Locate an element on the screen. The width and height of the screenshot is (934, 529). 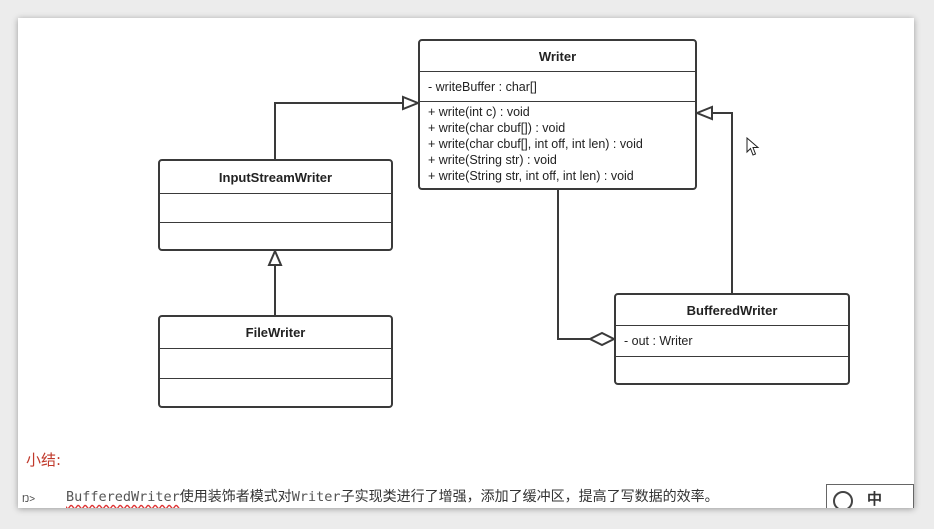
attributes-section: - out : Writer is located at coordinates (732, 341).